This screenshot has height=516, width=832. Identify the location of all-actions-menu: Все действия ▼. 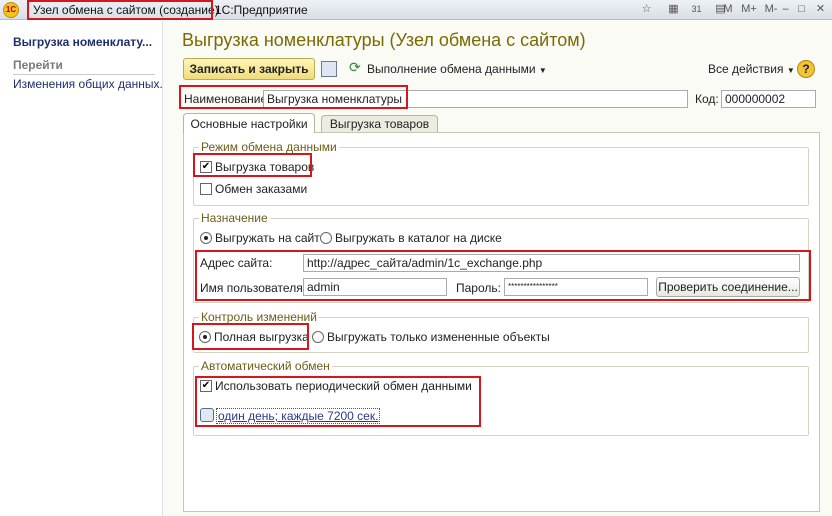
(751, 69).